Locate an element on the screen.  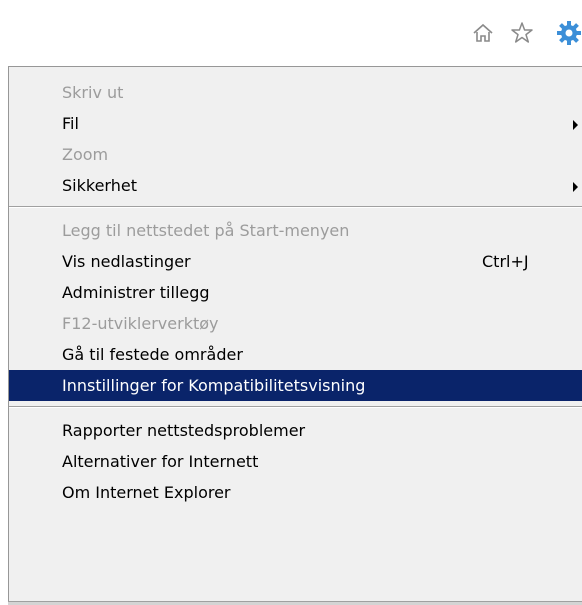
menu-item-label: Legg til nettstedet på Start-menyen is located at coordinates (206, 230).